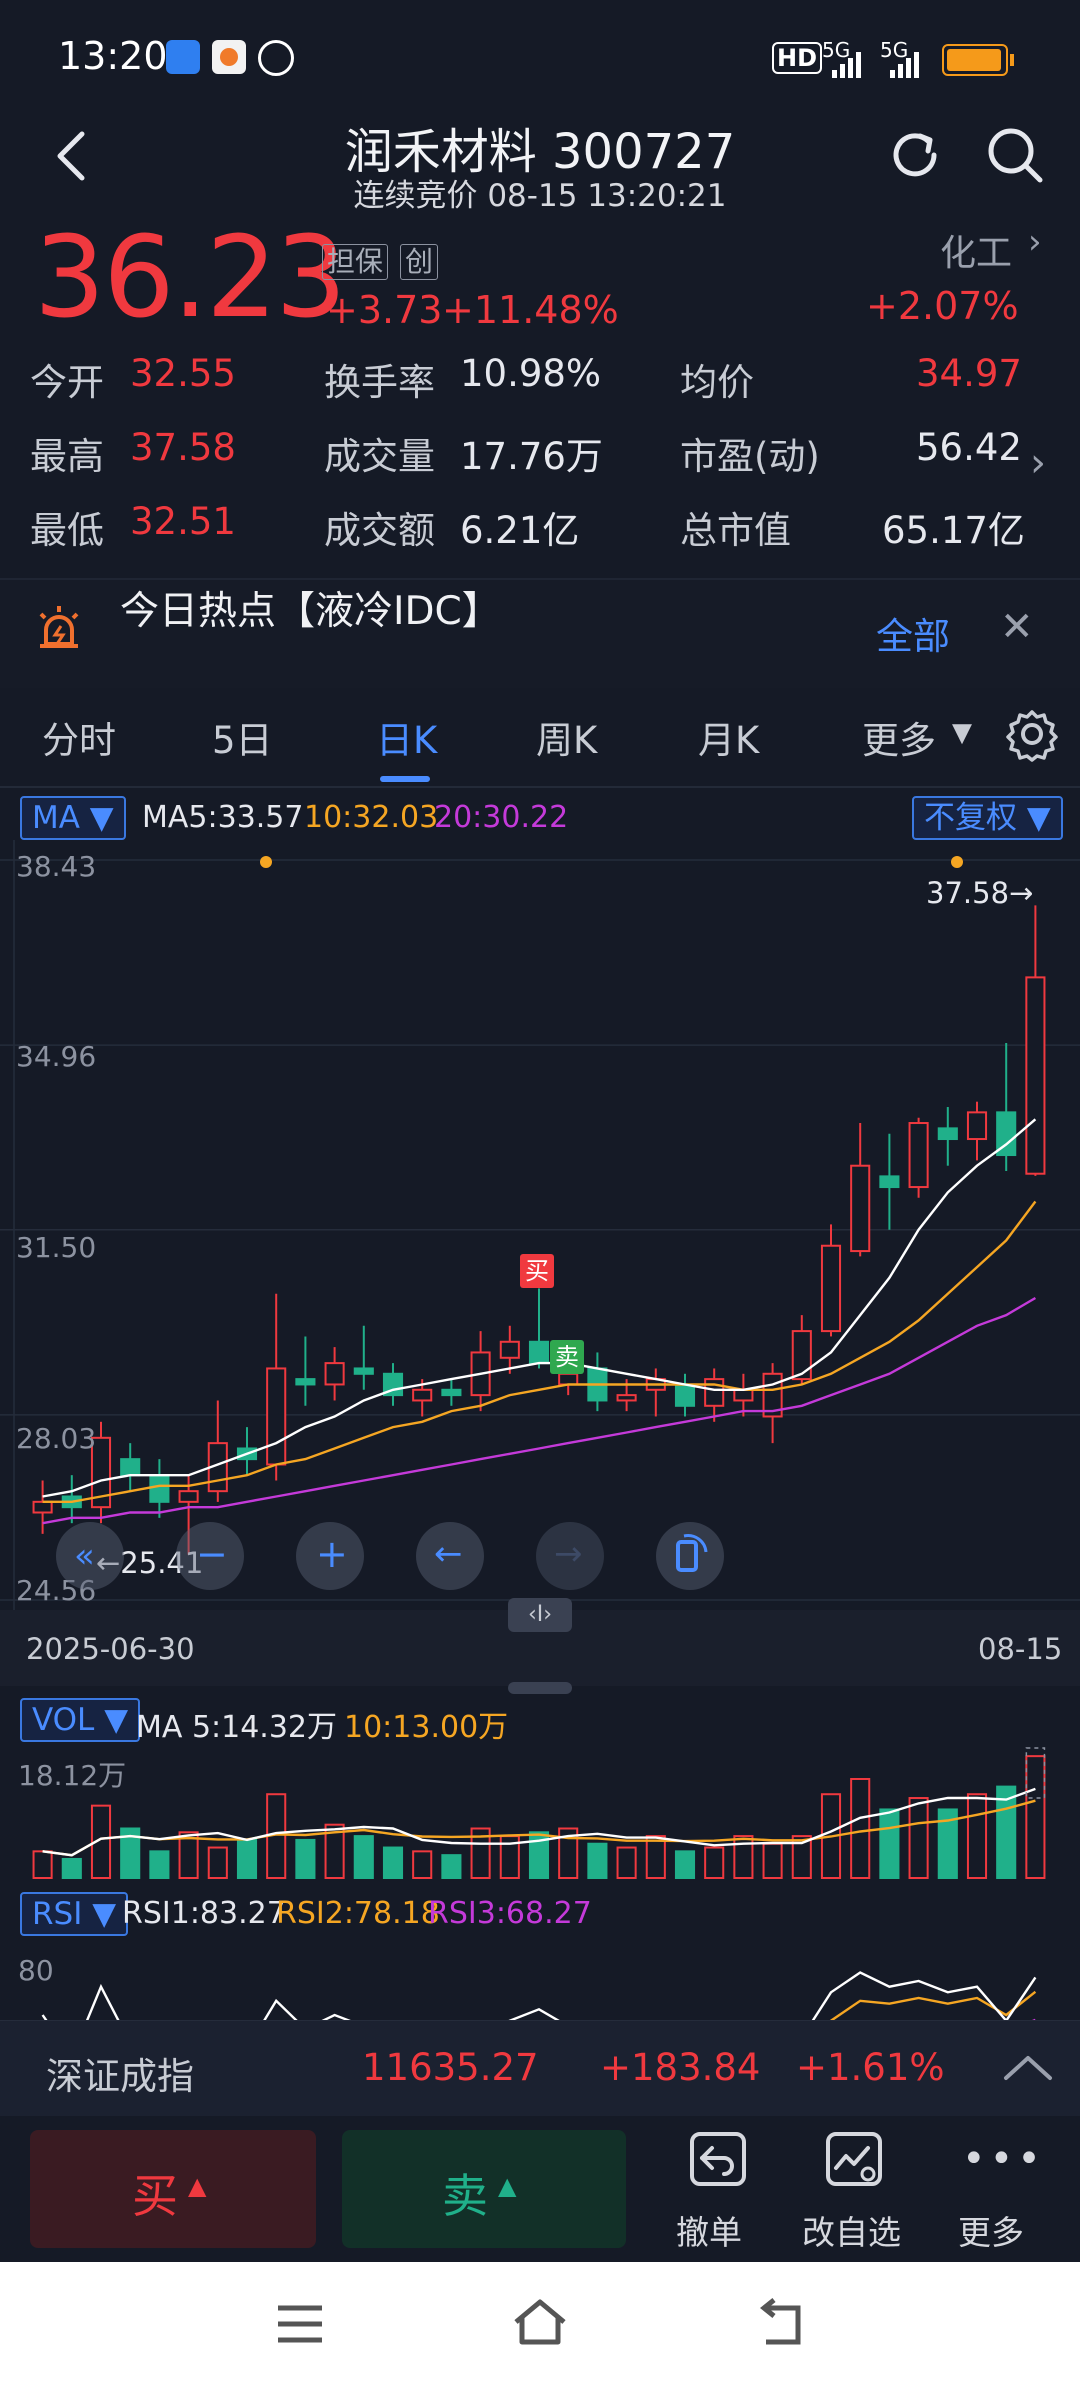 The width and height of the screenshot is (1080, 2388). What do you see at coordinates (1020, 1649) in the screenshot?
I see `date-end: 08-15` at bounding box center [1020, 1649].